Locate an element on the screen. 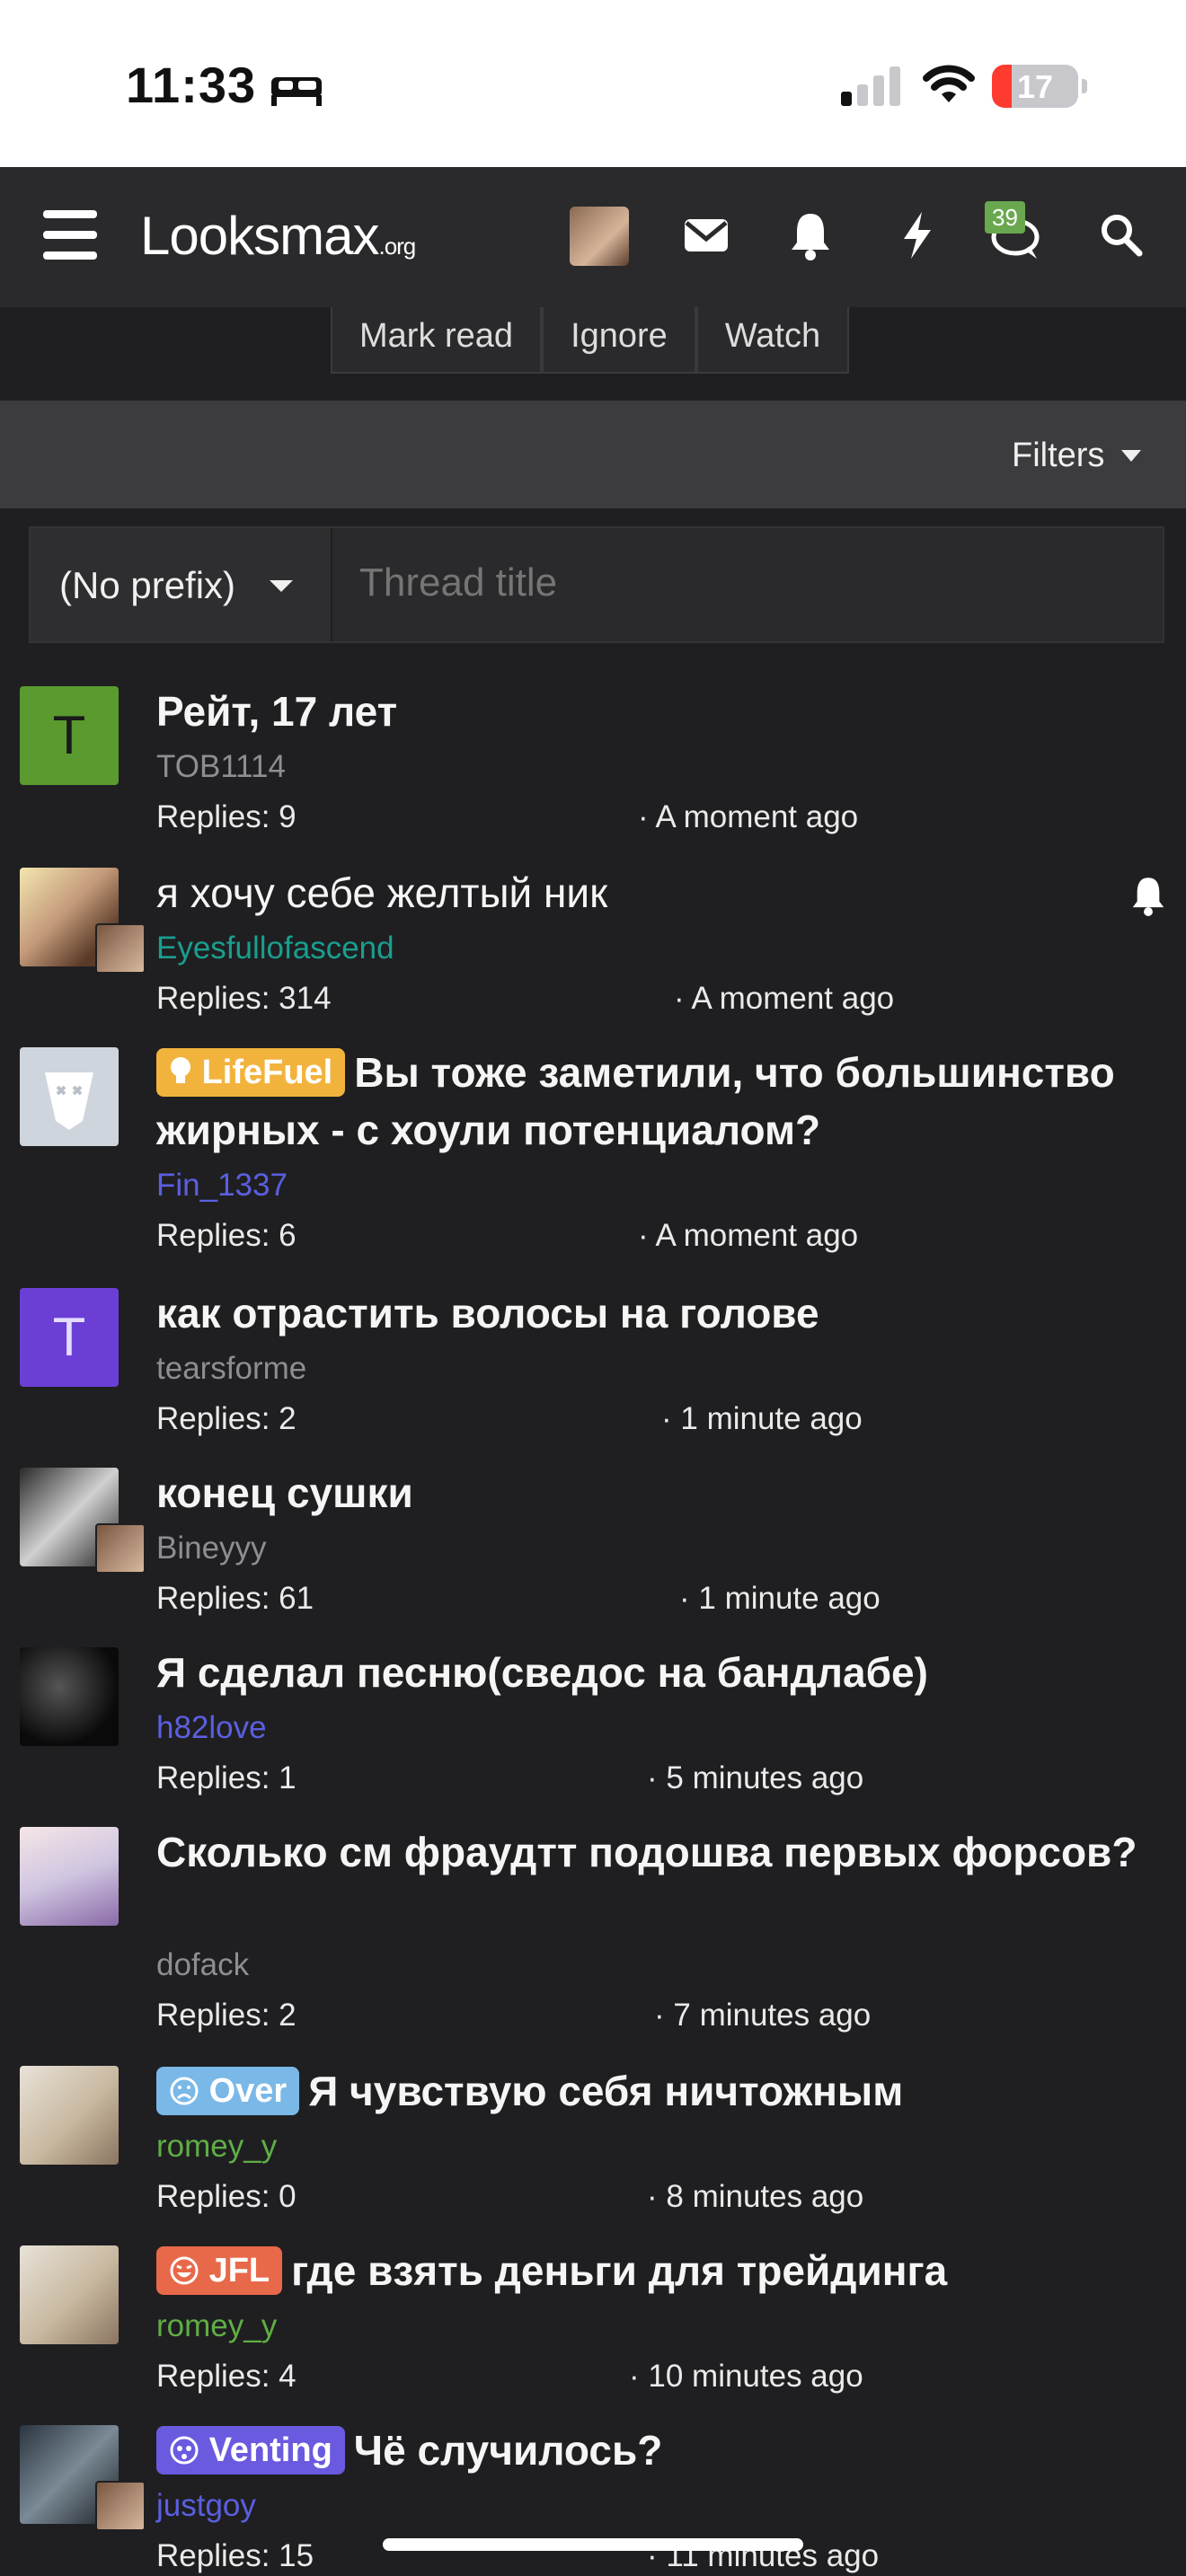 The width and height of the screenshot is (1186, 2576). new-thread-form: (No prefix) is located at coordinates (596, 584).